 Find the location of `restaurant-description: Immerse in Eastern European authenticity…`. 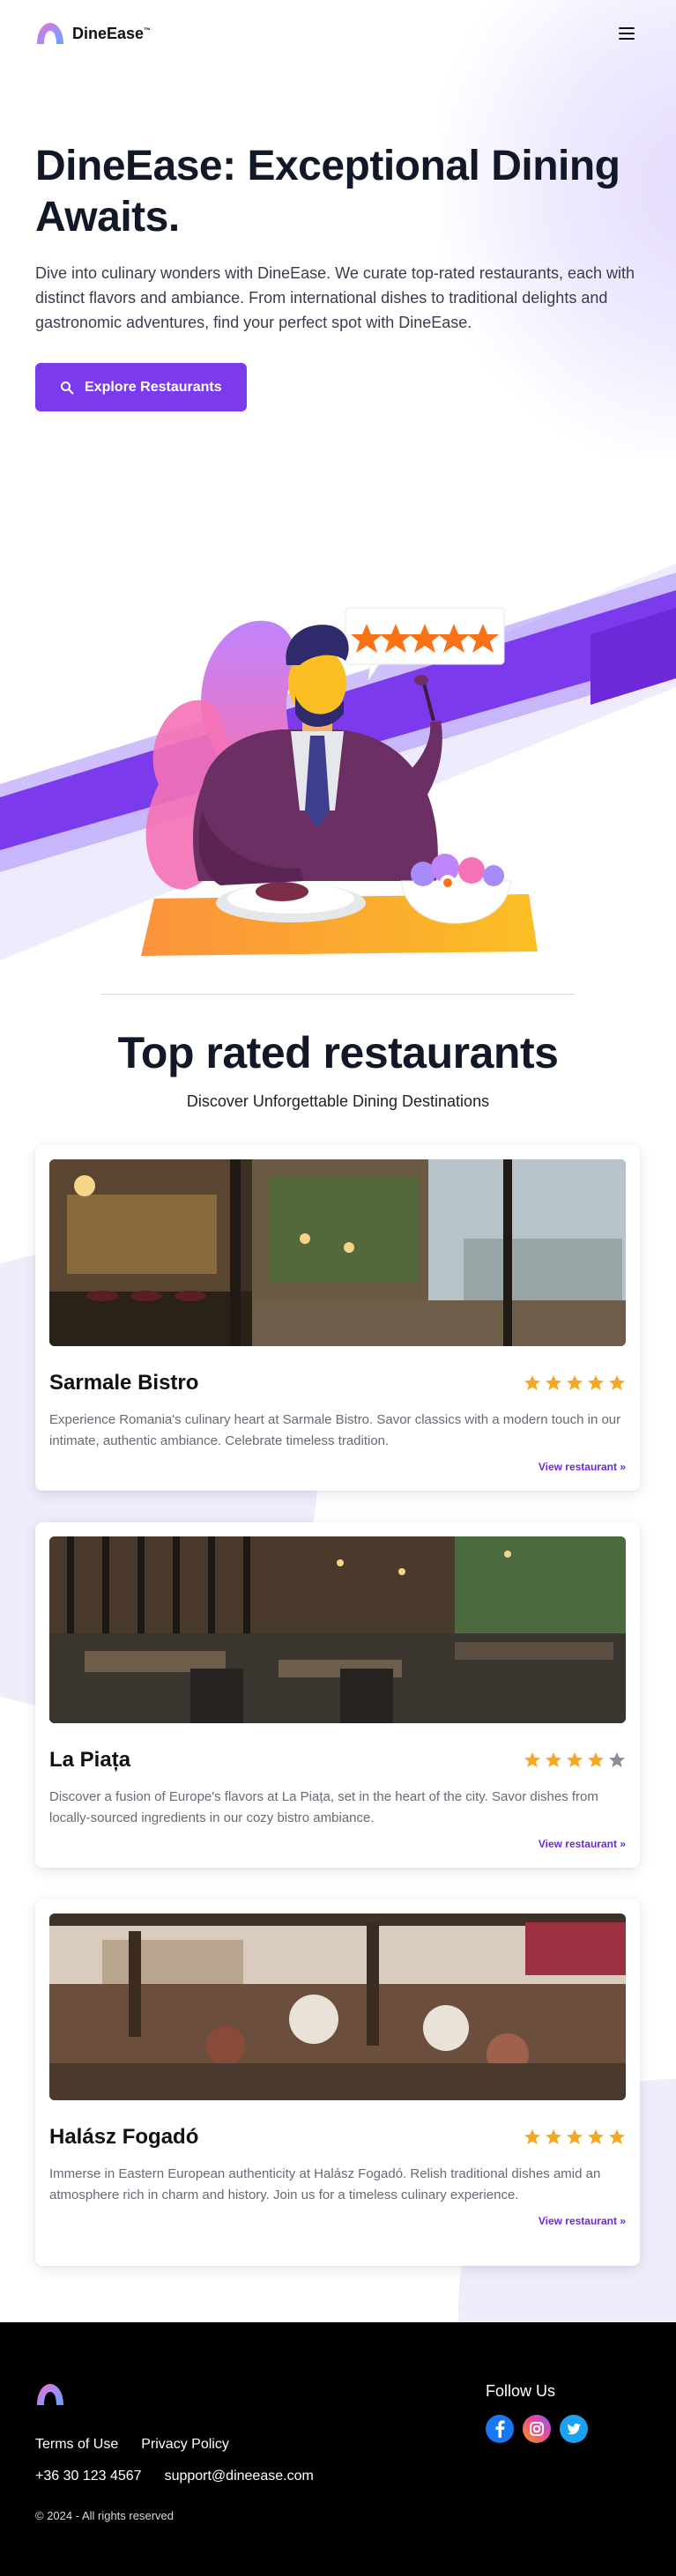

restaurant-description: Immerse in Eastern European authenticity… is located at coordinates (325, 2184).